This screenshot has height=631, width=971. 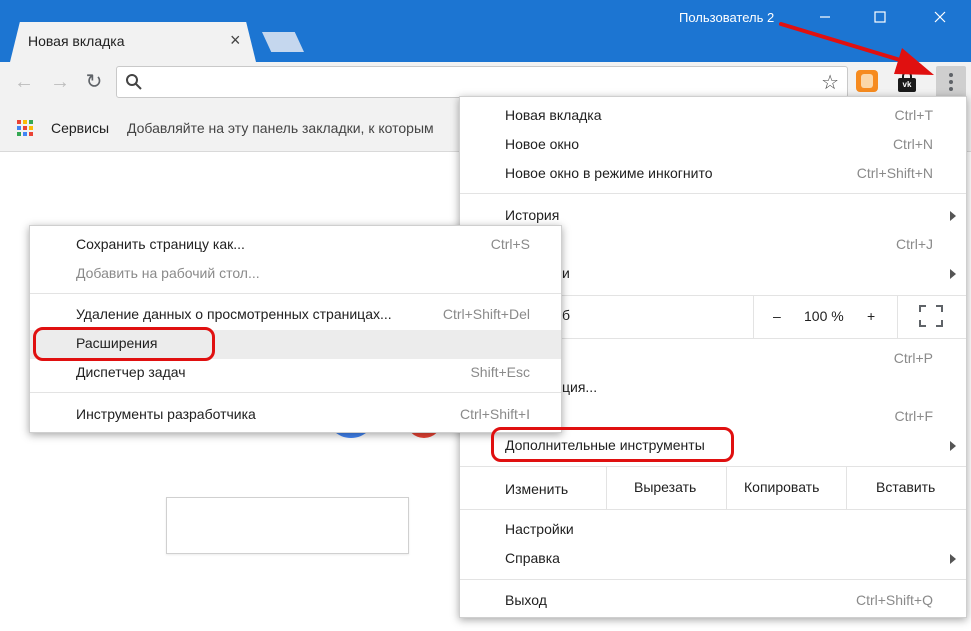 I want to click on annotation-highlight-more-tools, so click(x=612, y=444).